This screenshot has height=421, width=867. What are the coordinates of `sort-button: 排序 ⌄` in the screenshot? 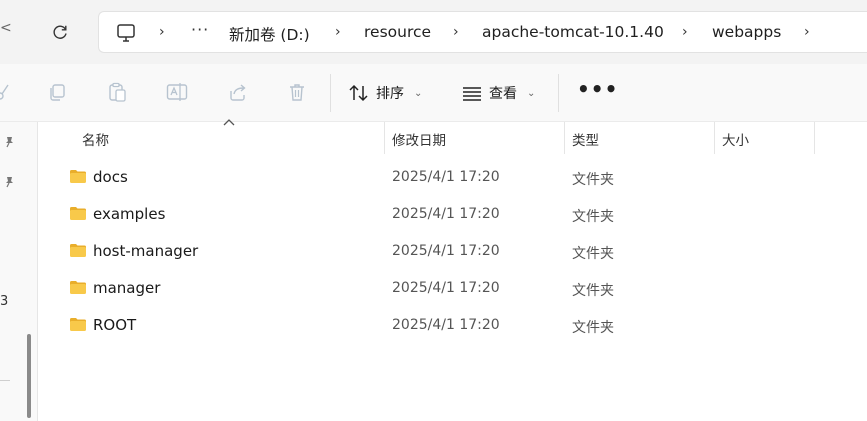 It's located at (385, 93).